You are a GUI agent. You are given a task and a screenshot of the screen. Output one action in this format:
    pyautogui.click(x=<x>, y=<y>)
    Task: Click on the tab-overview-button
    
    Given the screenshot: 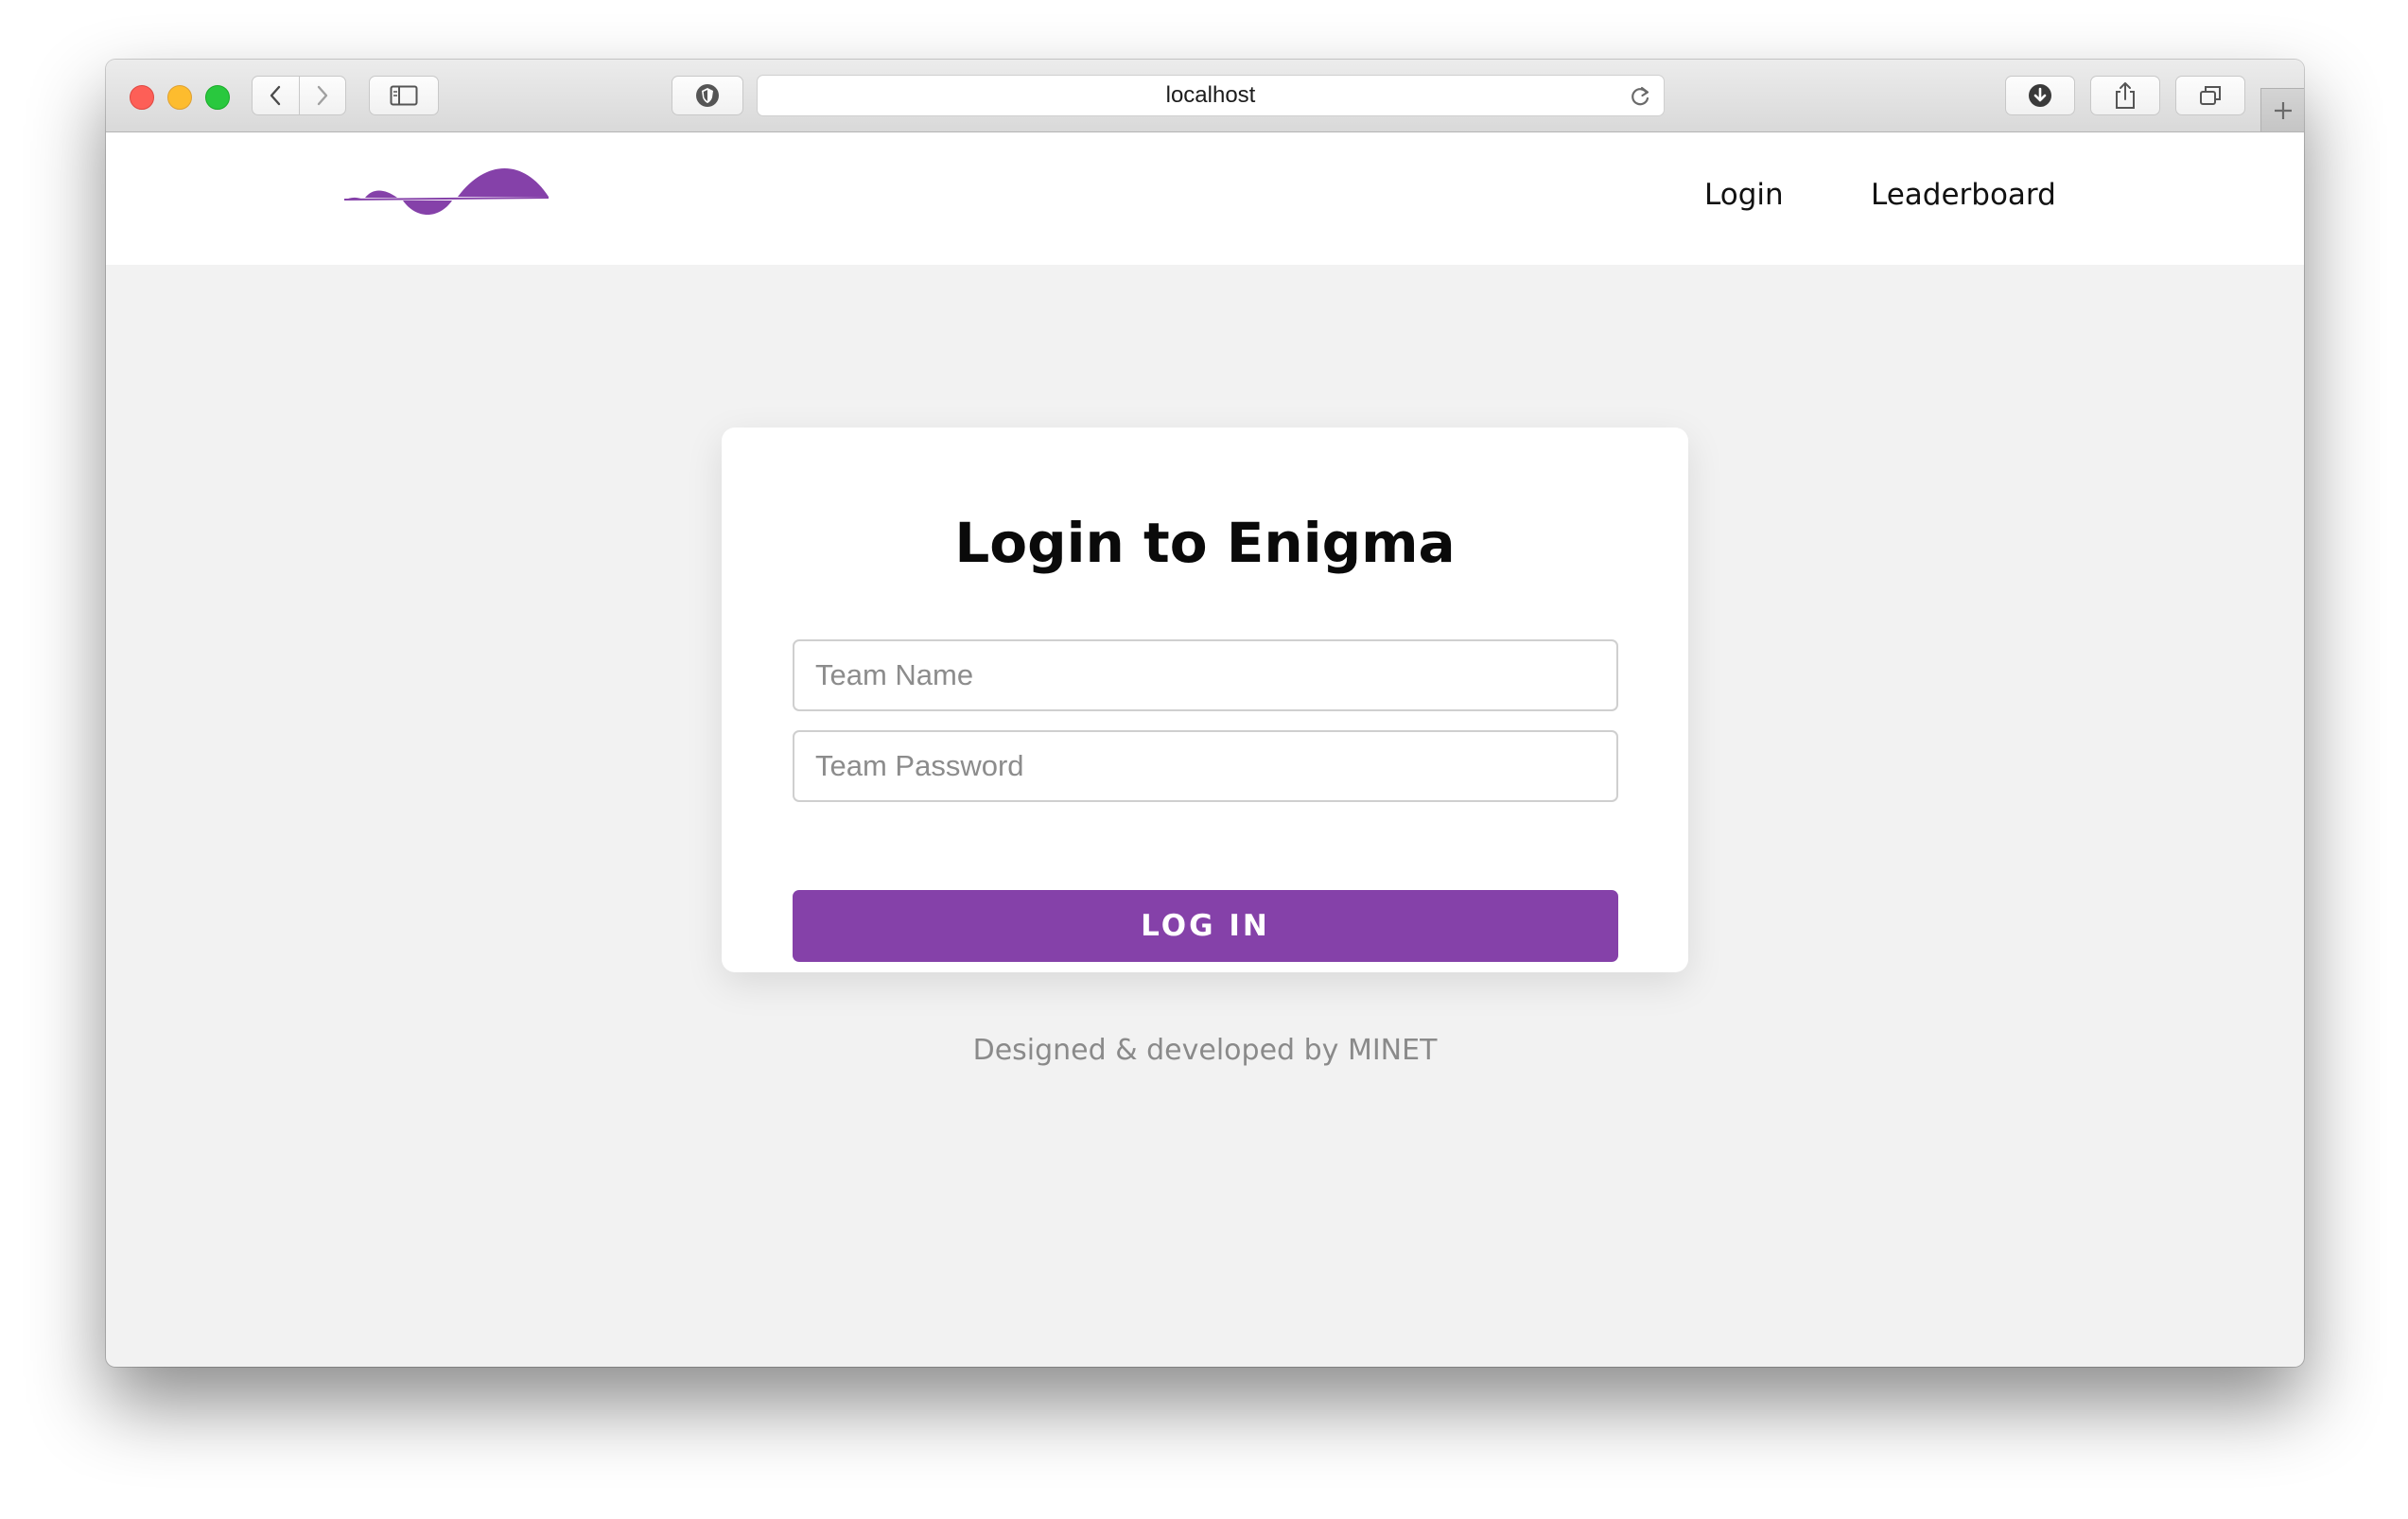 What is the action you would take?
    pyautogui.click(x=2210, y=96)
    